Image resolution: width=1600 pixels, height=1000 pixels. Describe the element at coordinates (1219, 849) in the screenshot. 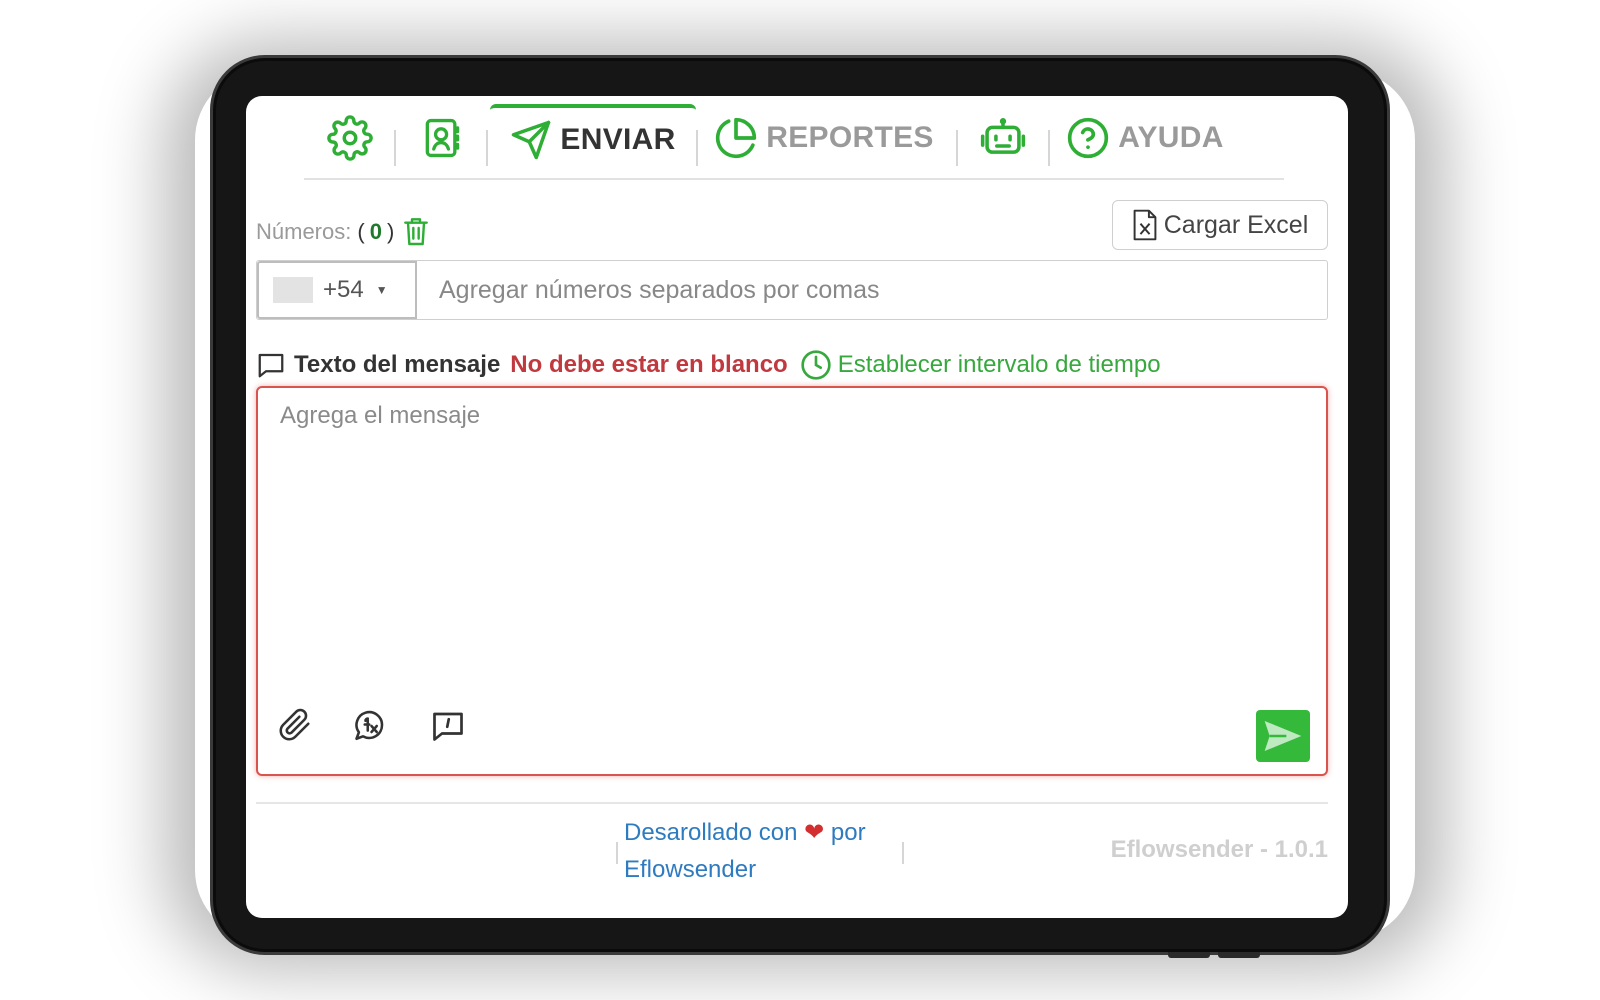

I see `app-version: Eflowsender - 1.0.1` at that location.